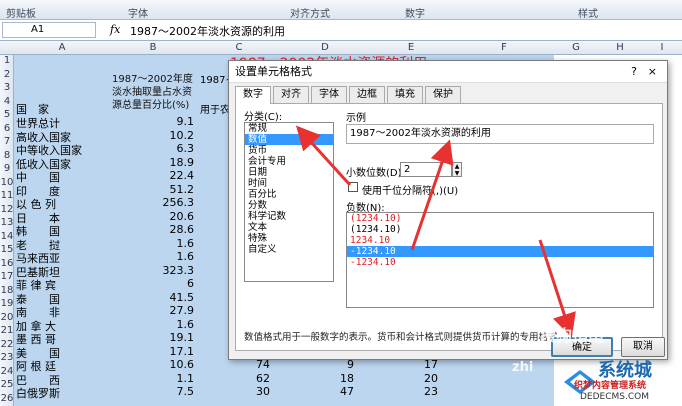 The height and width of the screenshot is (406, 682). I want to click on value-cell: 9.1, so click(172, 121).